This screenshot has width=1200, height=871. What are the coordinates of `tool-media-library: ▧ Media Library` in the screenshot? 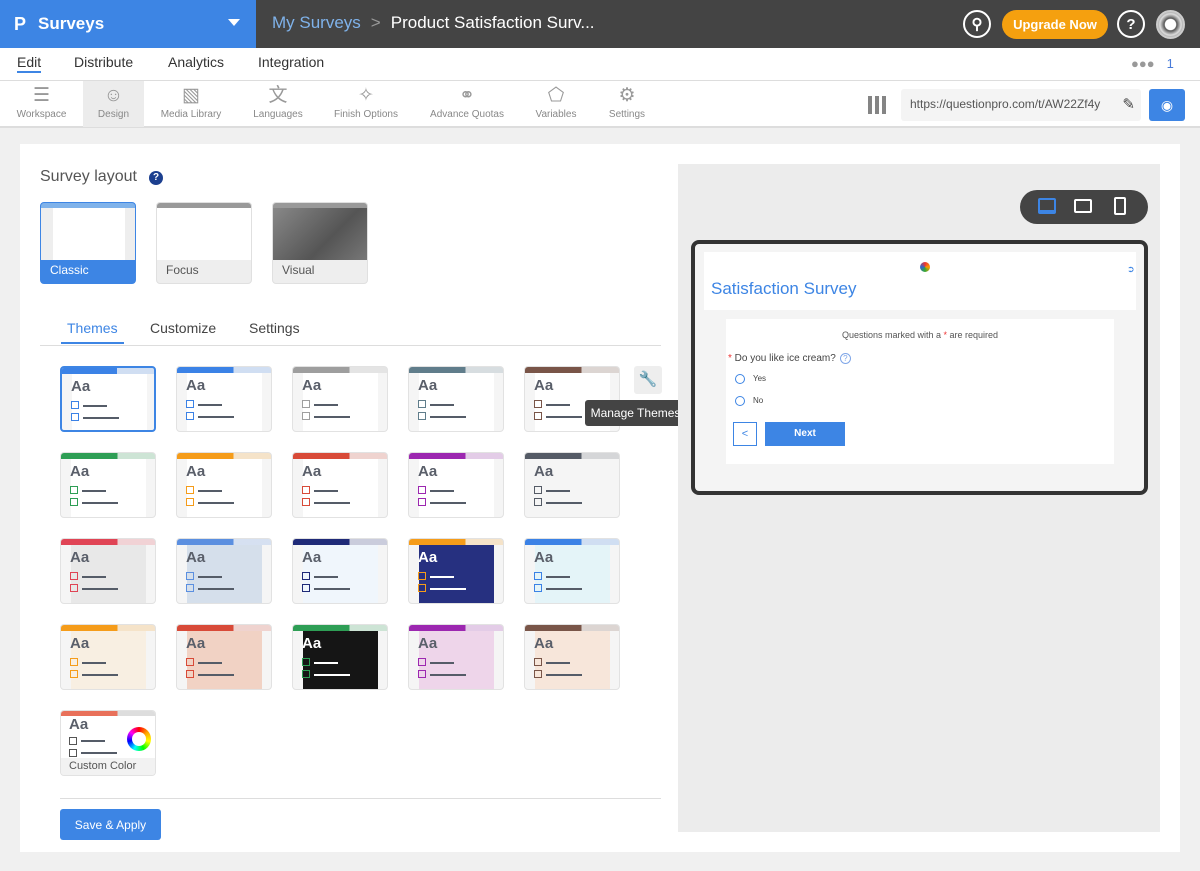 It's located at (191, 104).